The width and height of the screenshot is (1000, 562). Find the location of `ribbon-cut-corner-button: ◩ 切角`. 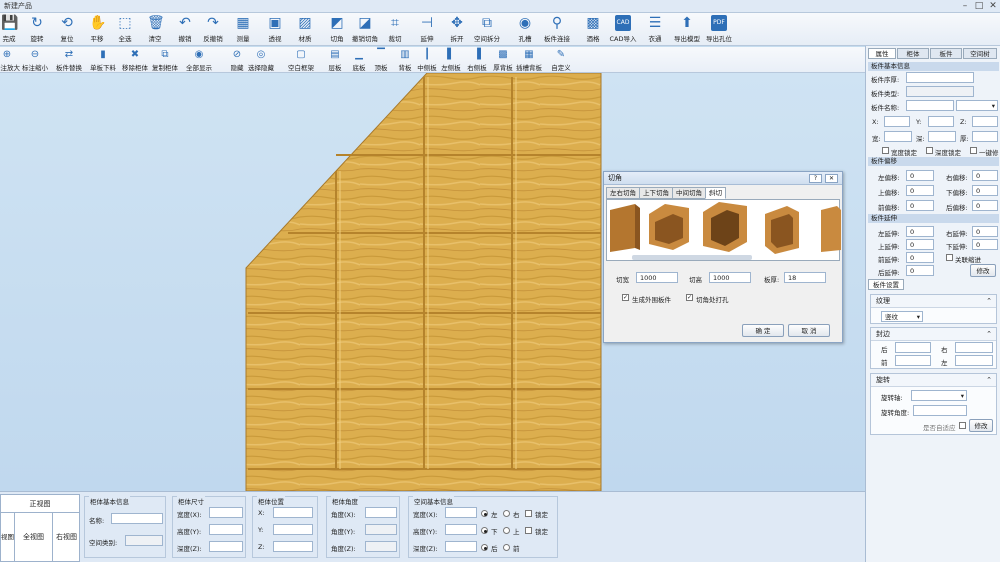

ribbon-cut-corner-button: ◩ 切角 is located at coordinates (337, 29).